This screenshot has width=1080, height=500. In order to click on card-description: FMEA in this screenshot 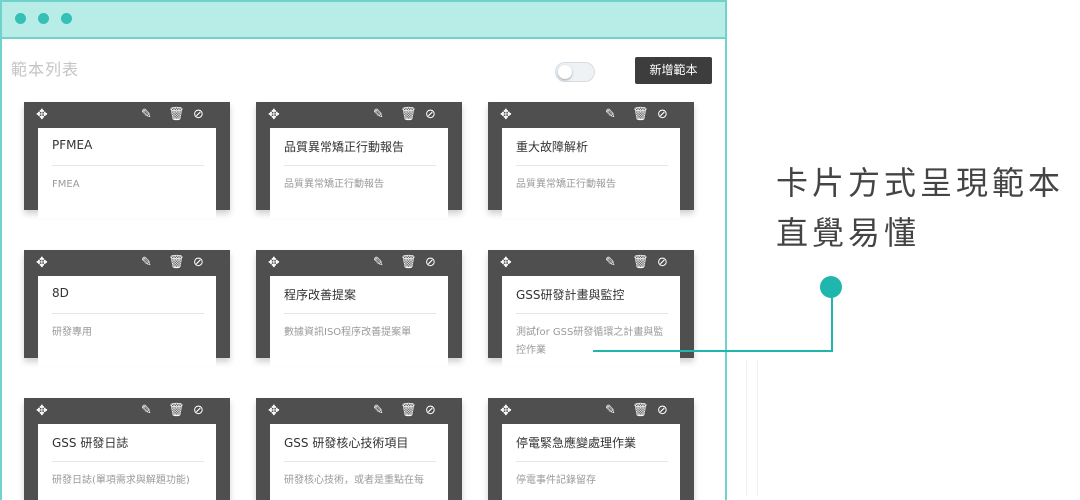, I will do `click(66, 184)`.